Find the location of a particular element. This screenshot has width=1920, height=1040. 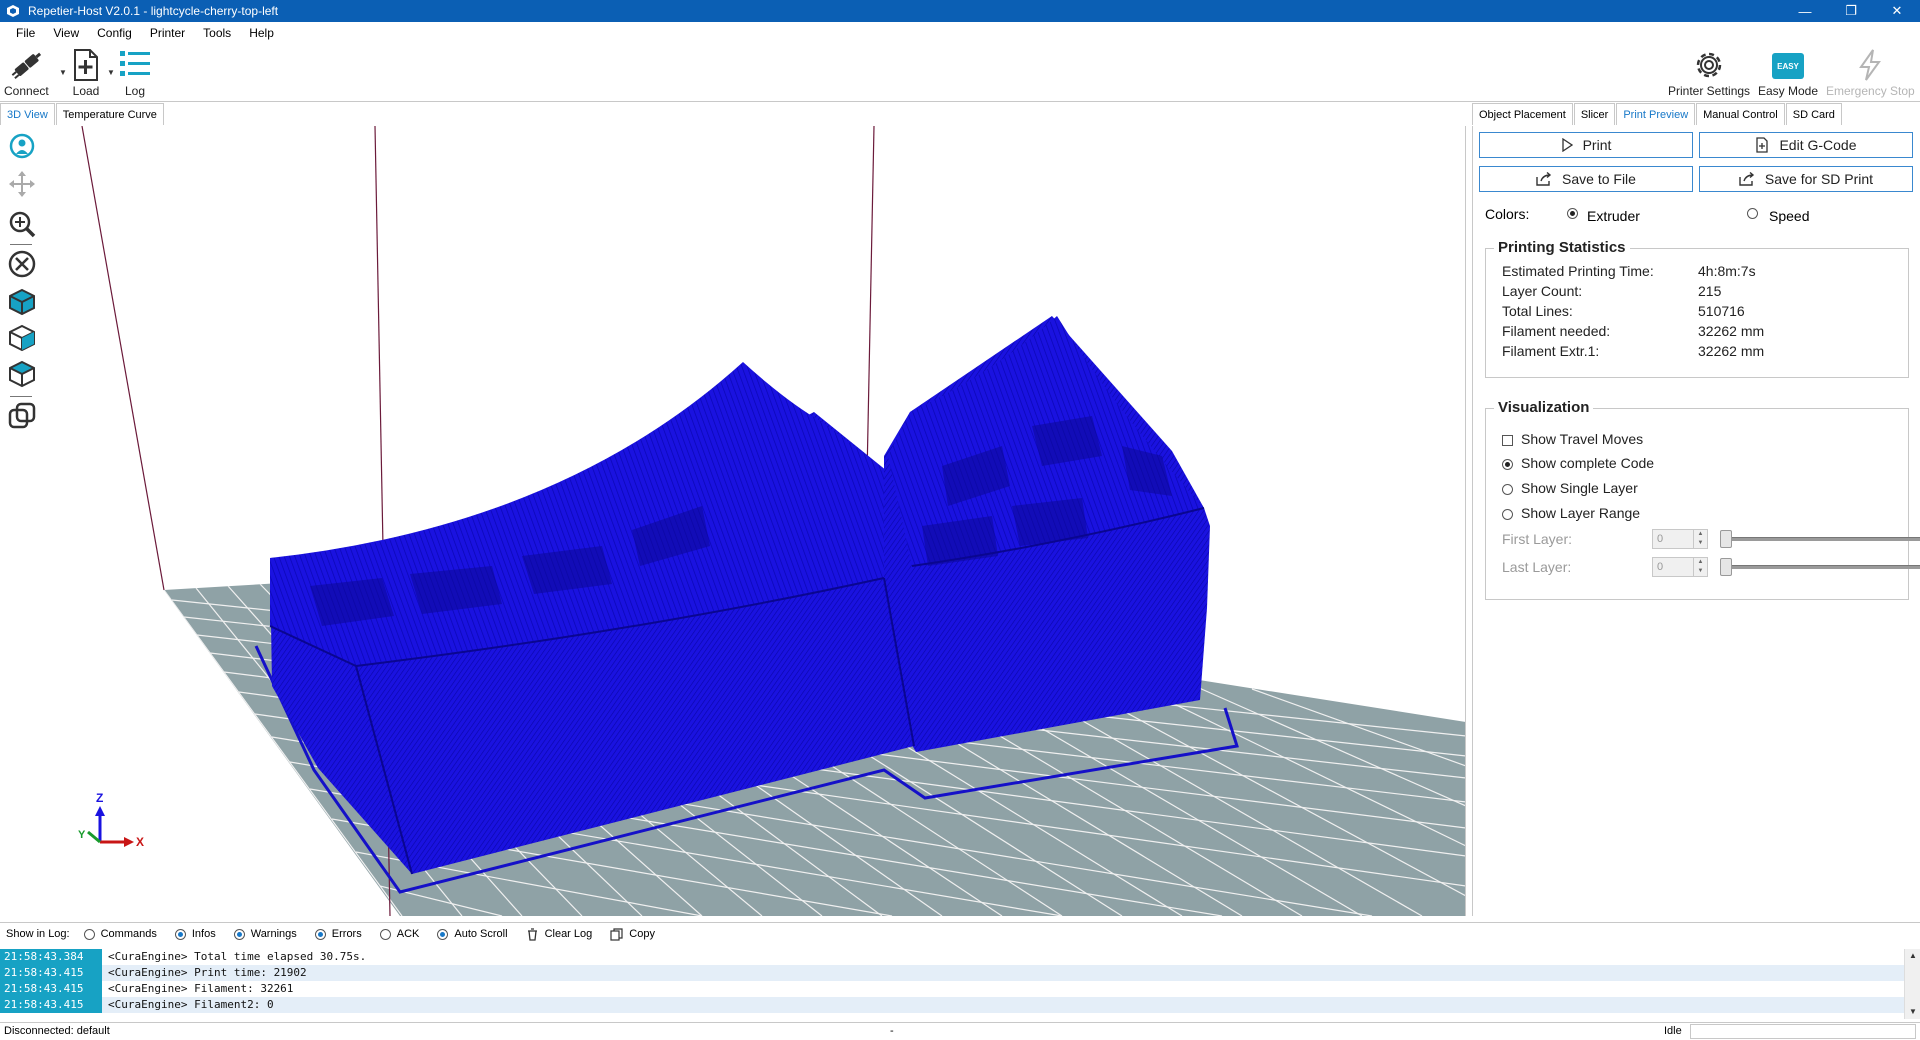

clear-log-button: Clear Log is located at coordinates (559, 934).